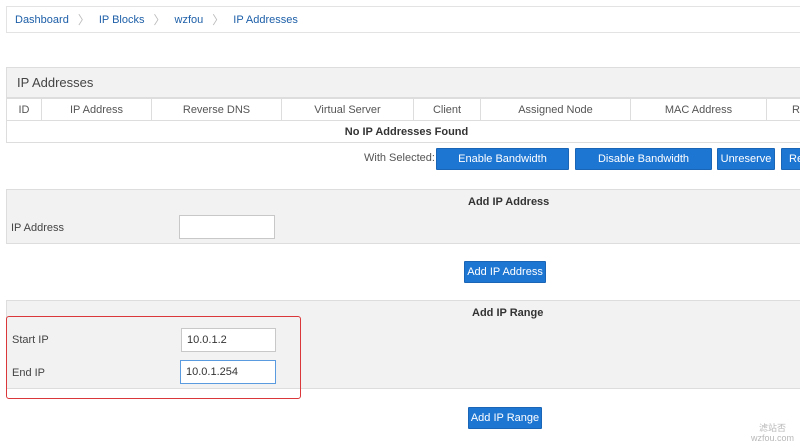  Describe the element at coordinates (265, 20) in the screenshot. I see `breadcrumb-ip-addresses: IP Addresses` at that location.